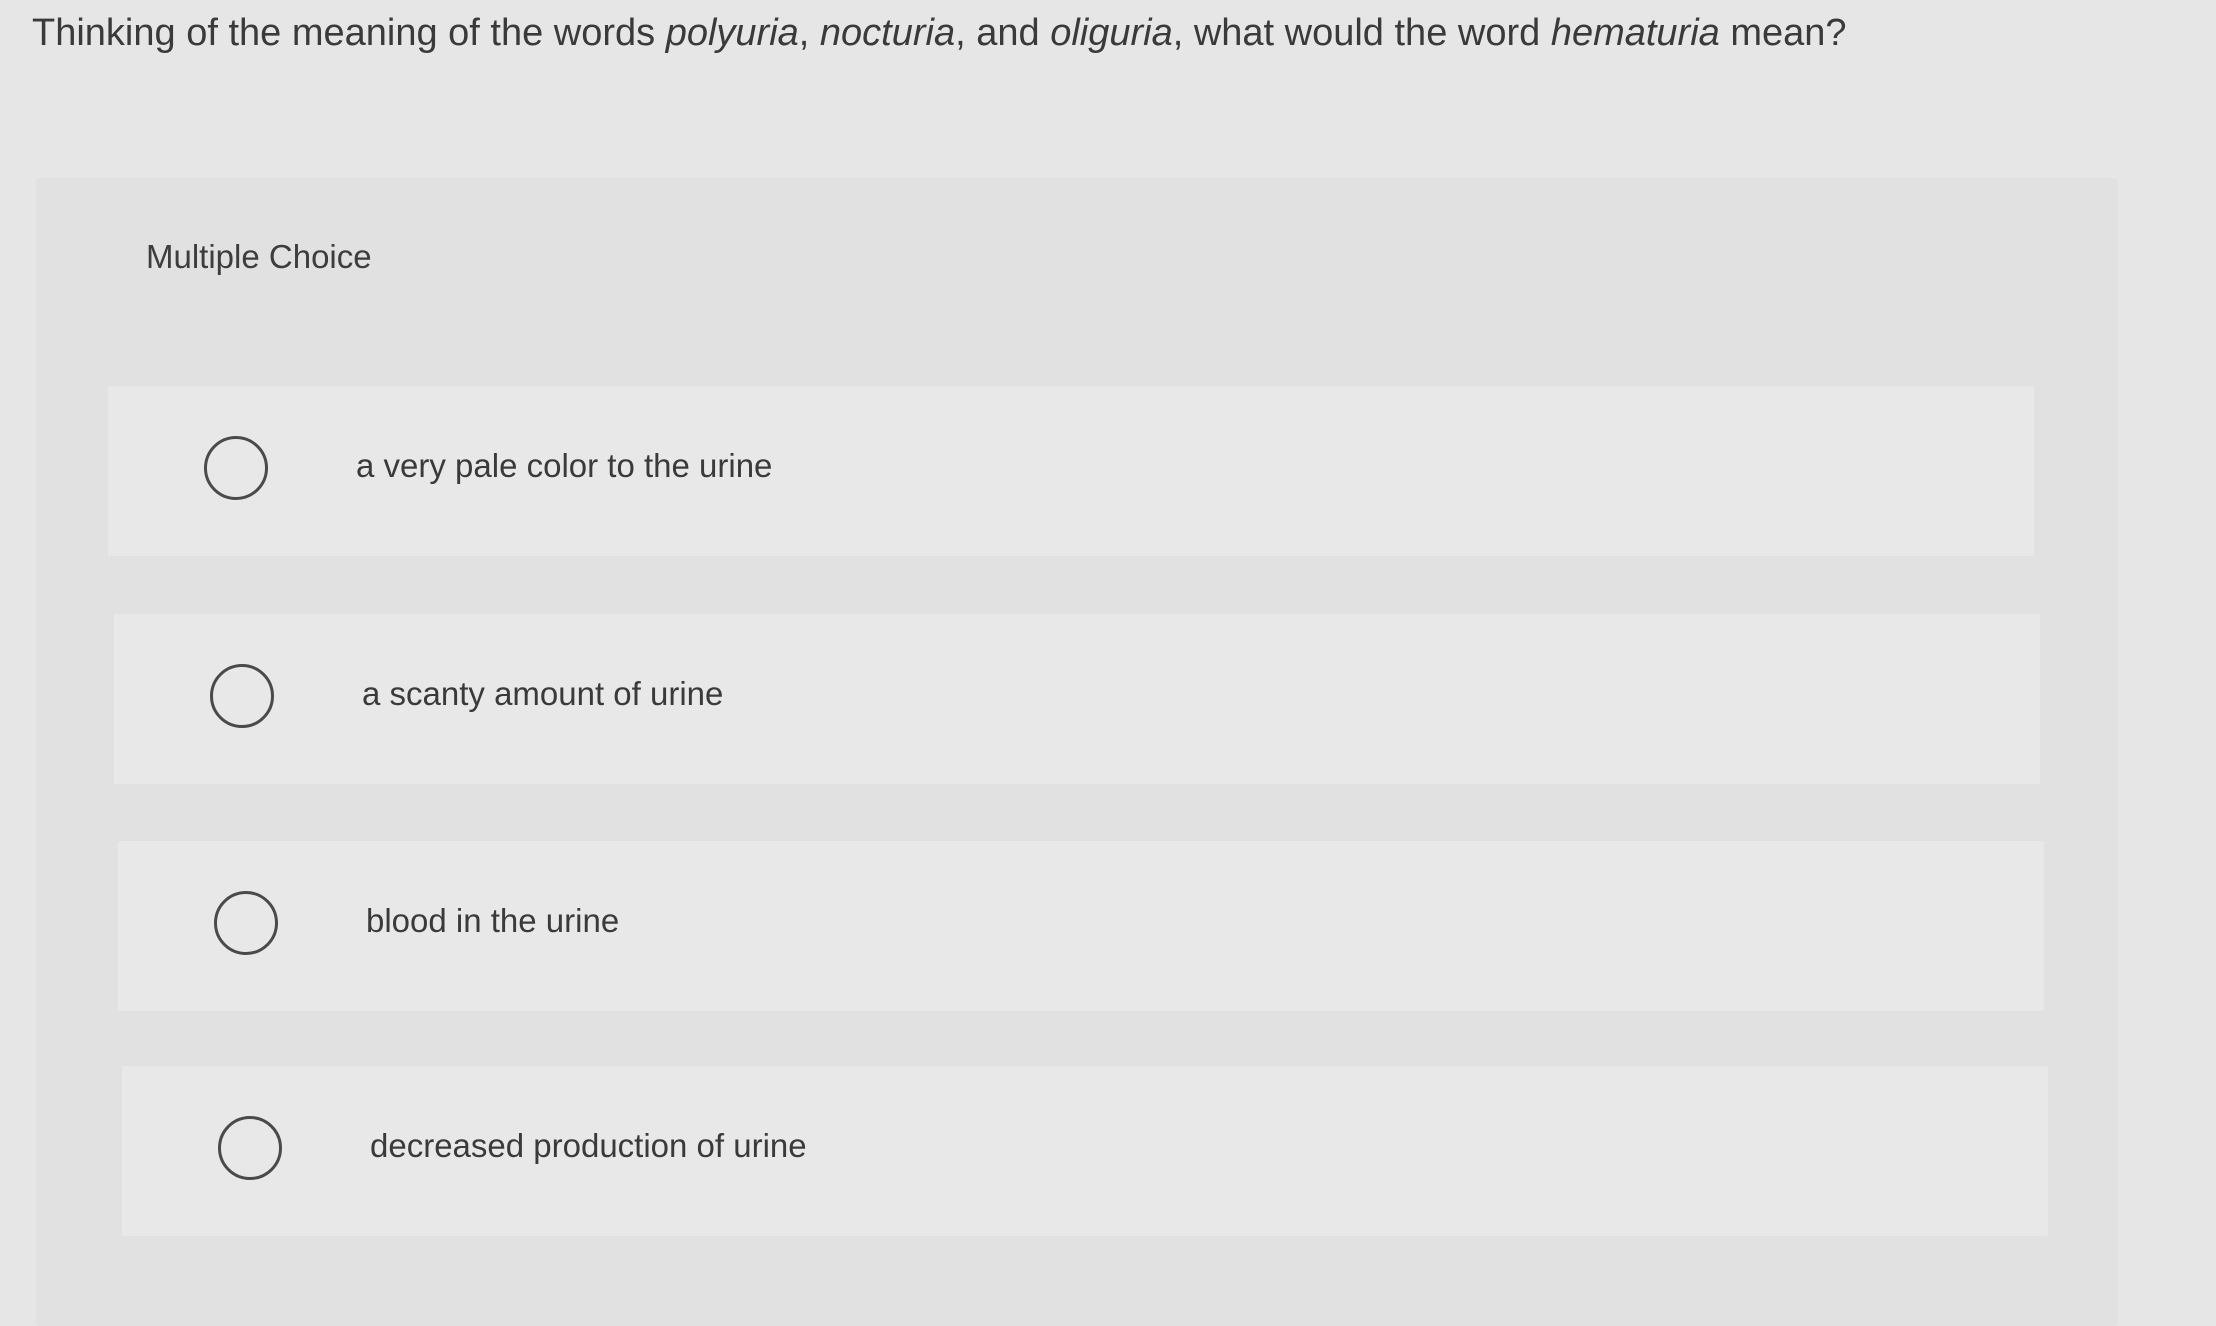  I want to click on answer-option-label: a scanty amount of urine, so click(543, 693).